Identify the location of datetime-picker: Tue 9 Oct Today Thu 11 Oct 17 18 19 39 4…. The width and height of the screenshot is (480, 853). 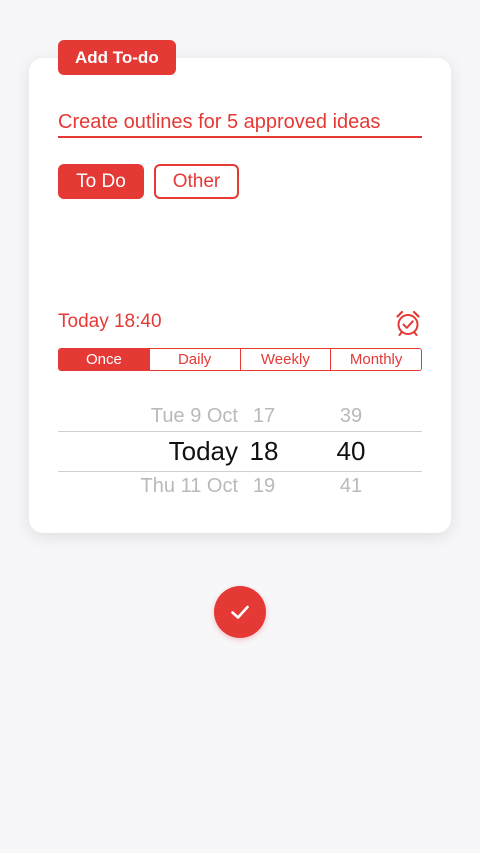
(240, 454).